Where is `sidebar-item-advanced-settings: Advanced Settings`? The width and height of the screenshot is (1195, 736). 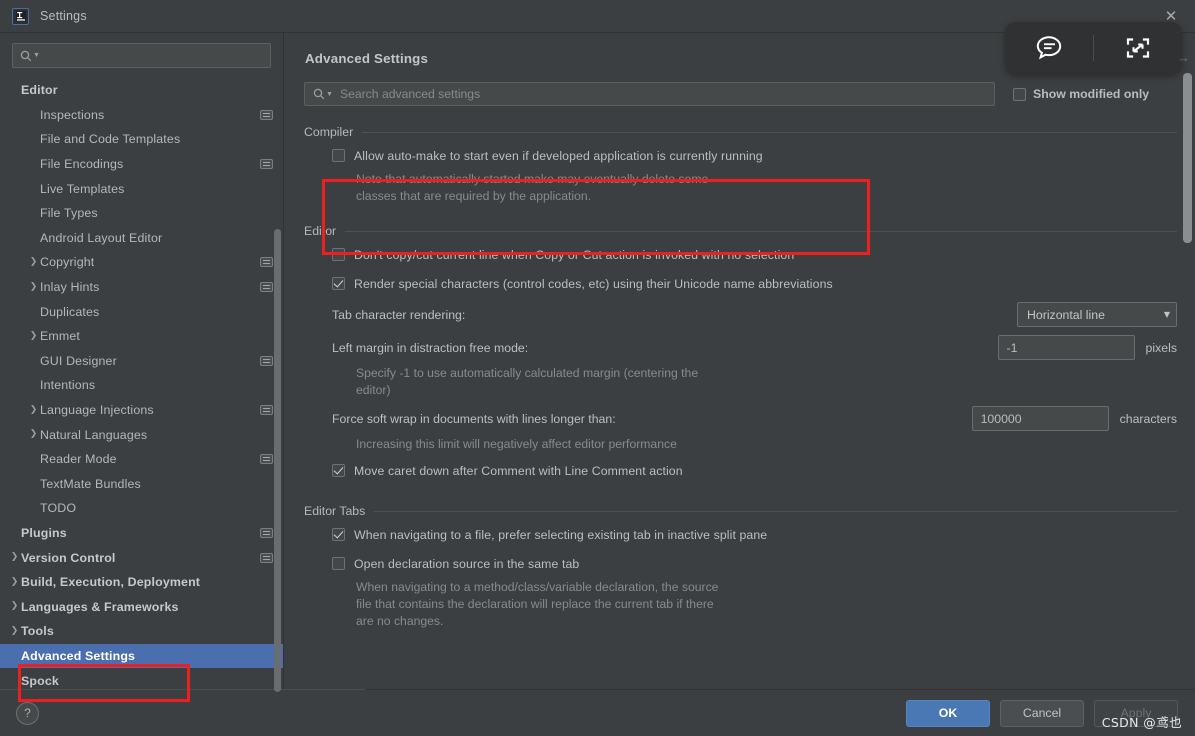 sidebar-item-advanced-settings: Advanced Settings is located at coordinates (141, 656).